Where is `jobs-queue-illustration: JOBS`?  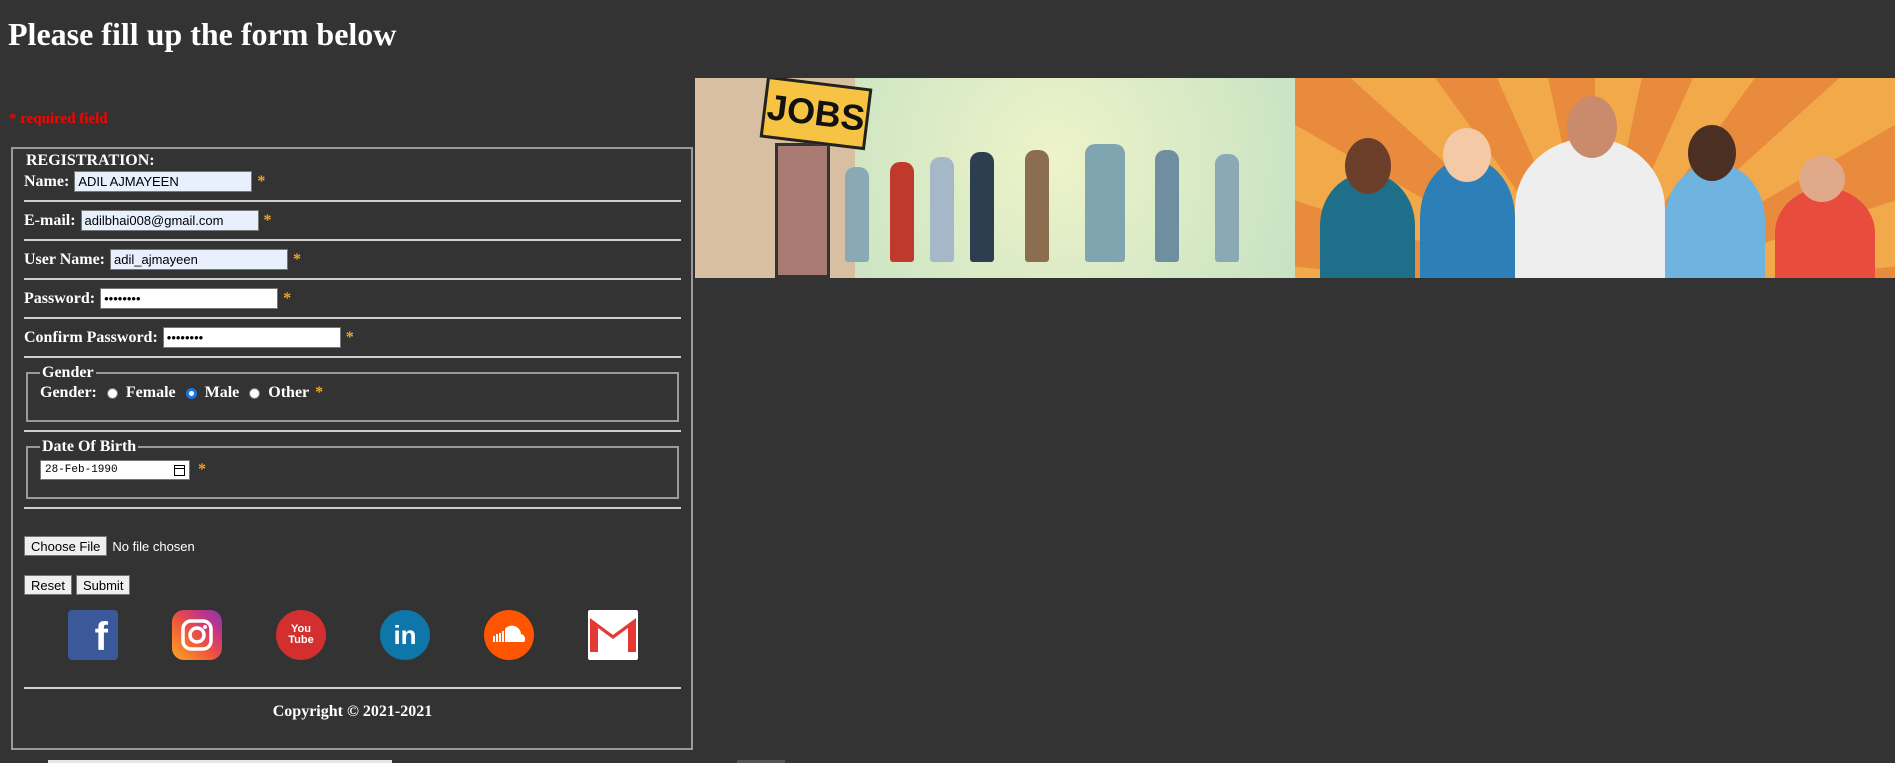 jobs-queue-illustration: JOBS is located at coordinates (995, 178).